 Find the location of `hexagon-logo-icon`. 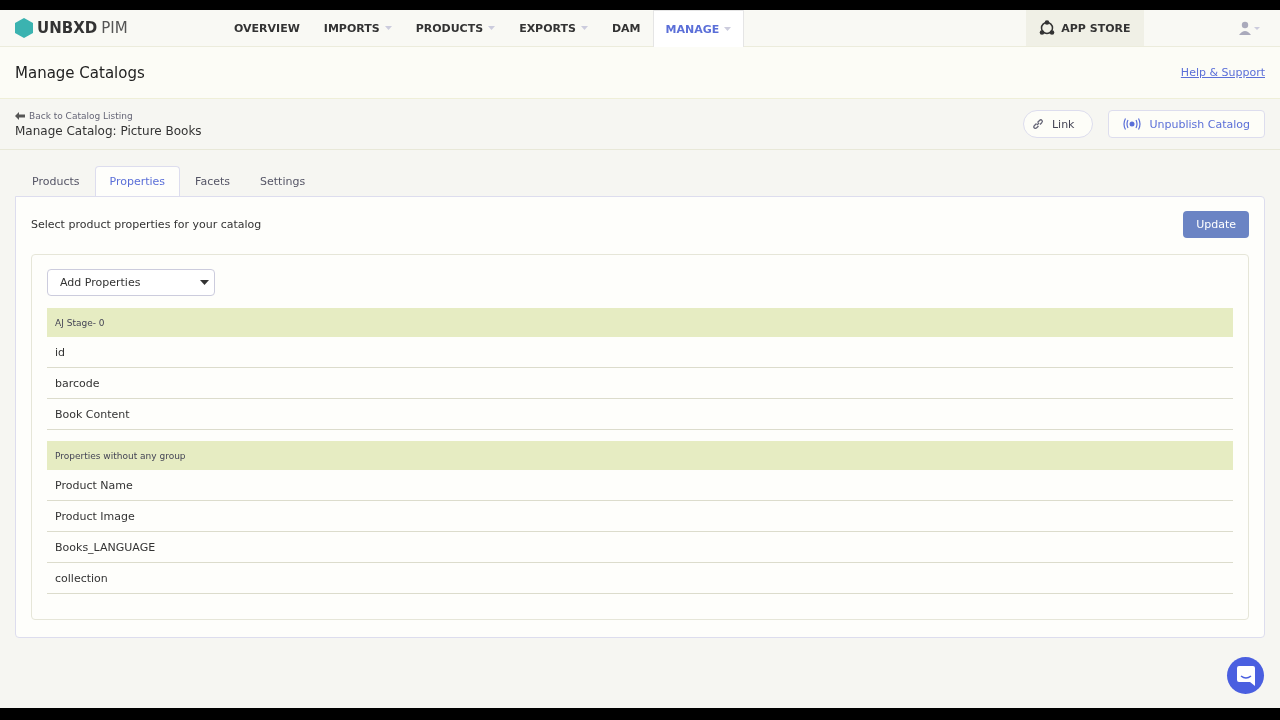

hexagon-logo-icon is located at coordinates (24, 28).